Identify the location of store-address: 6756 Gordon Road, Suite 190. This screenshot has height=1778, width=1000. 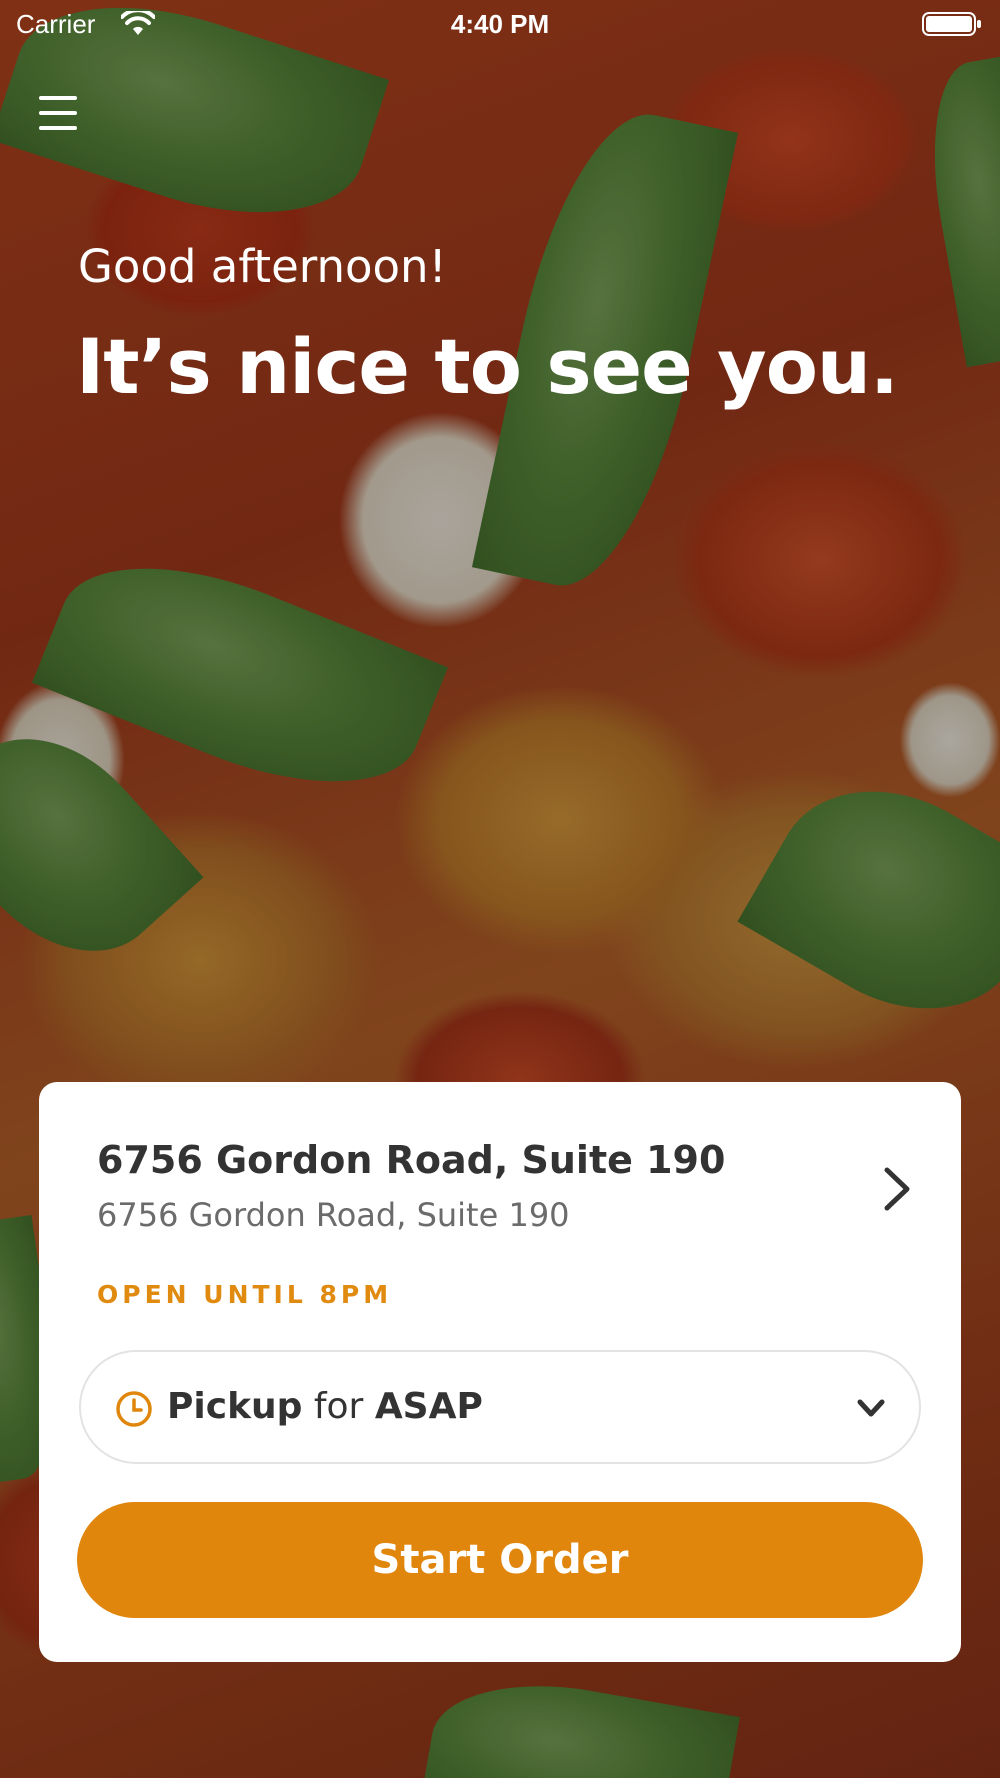
(333, 1215).